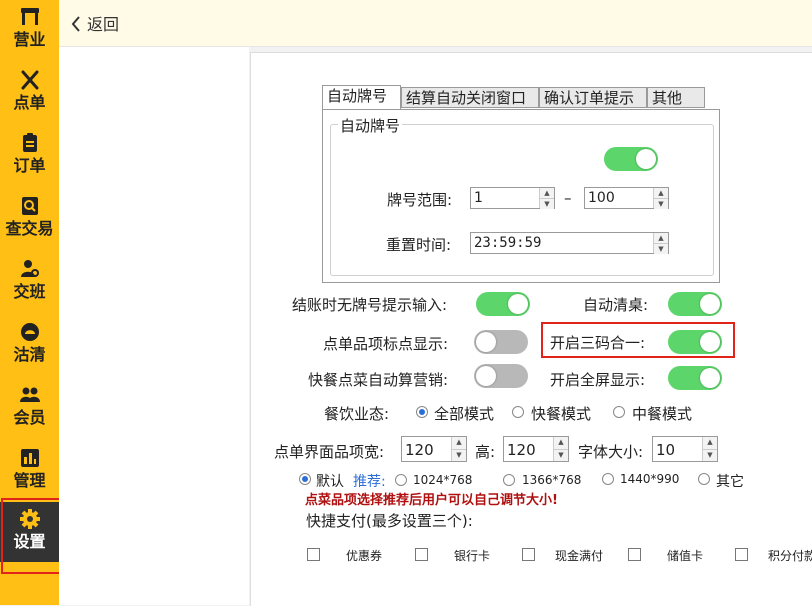  I want to click on sidebar-item-members: 会员, so click(29, 409).